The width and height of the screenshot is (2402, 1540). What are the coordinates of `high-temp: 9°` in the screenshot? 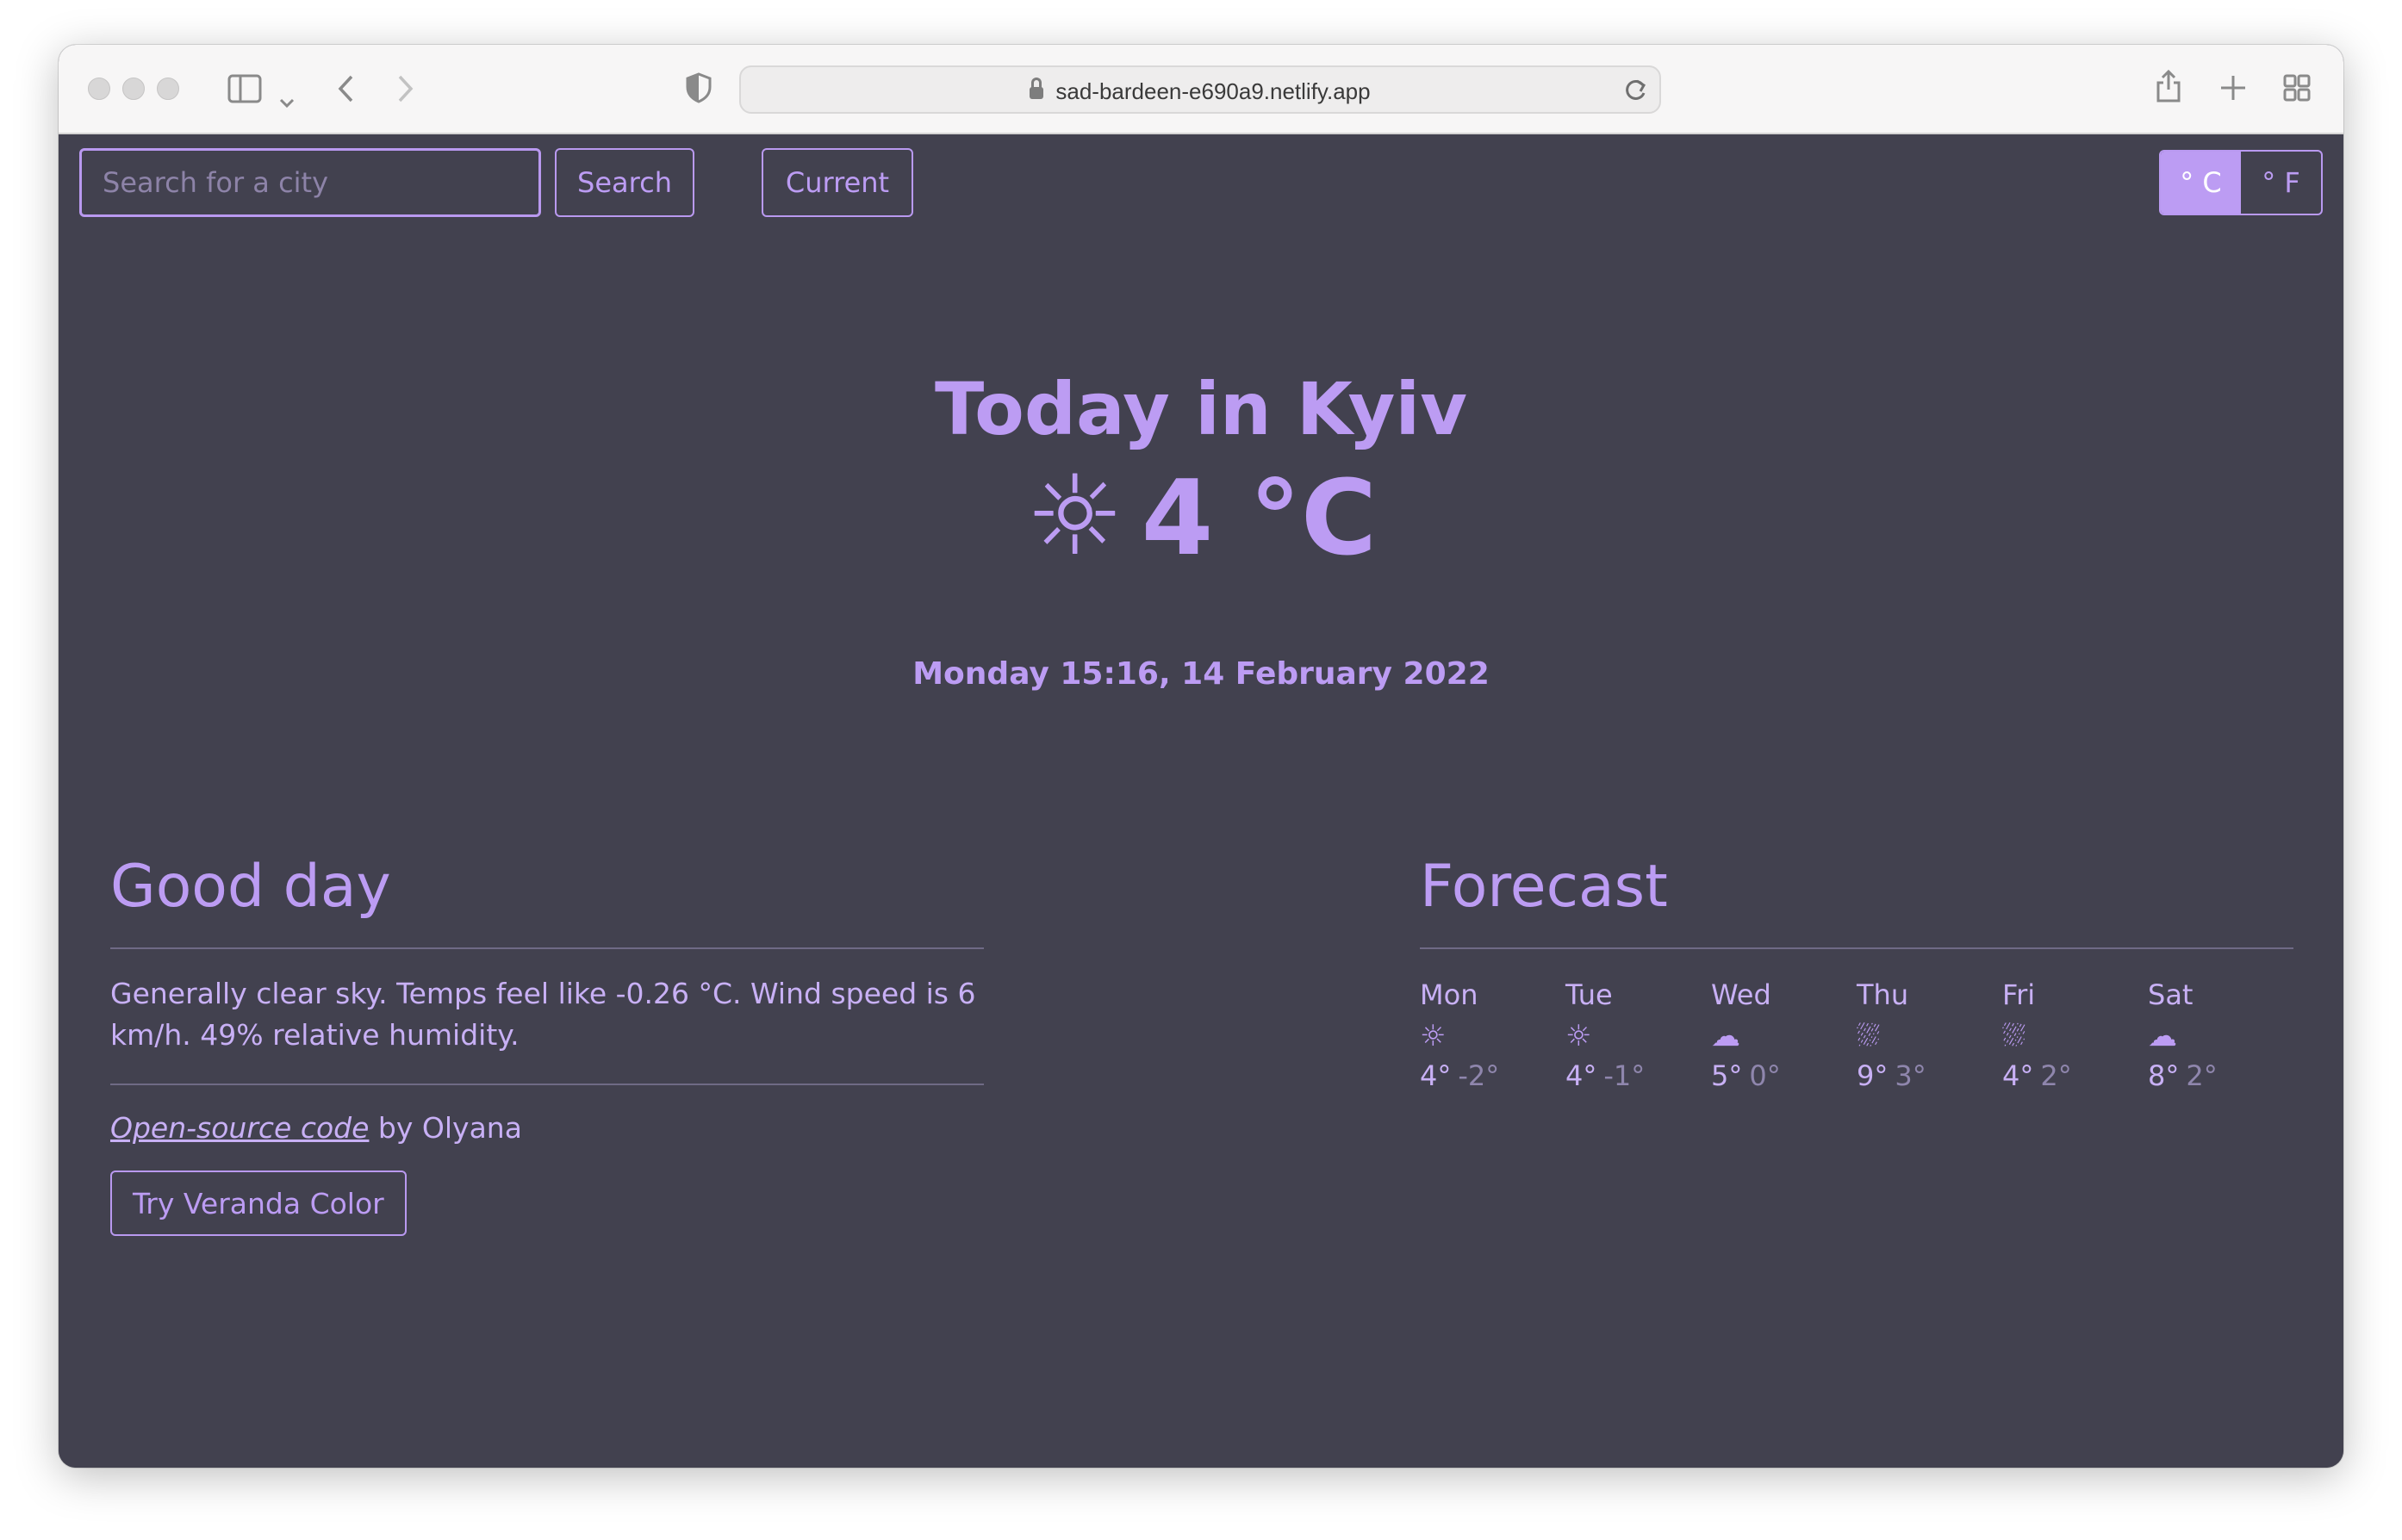 It's located at (1873, 1076).